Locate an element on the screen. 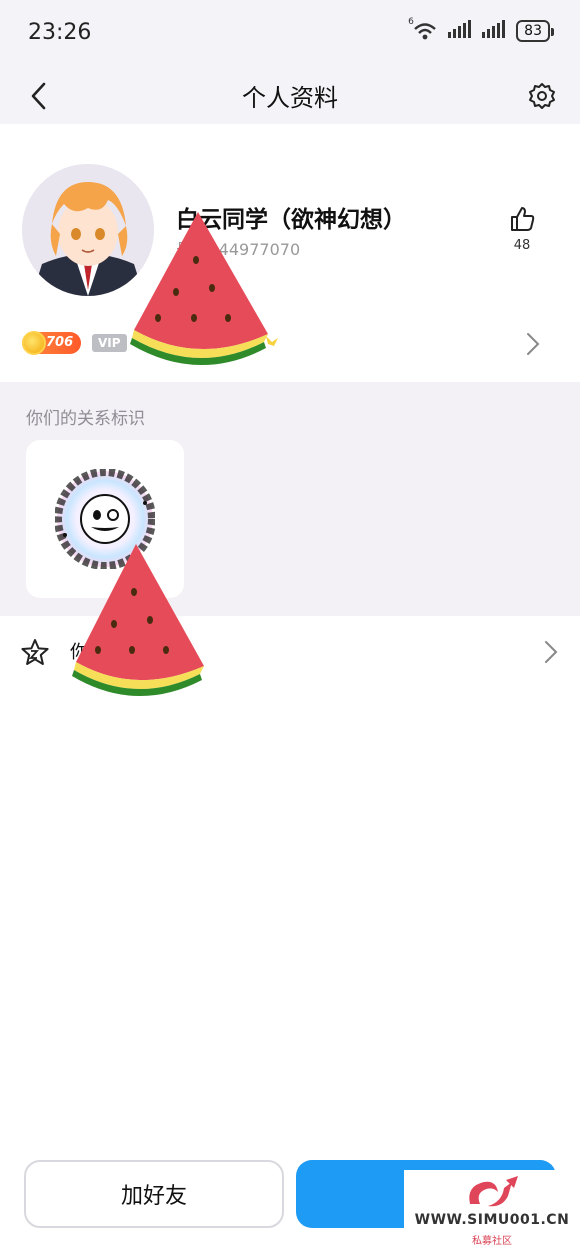 Image resolution: width=580 pixels, height=1252 pixels. coin-badge: 706 is located at coordinates (52, 343).